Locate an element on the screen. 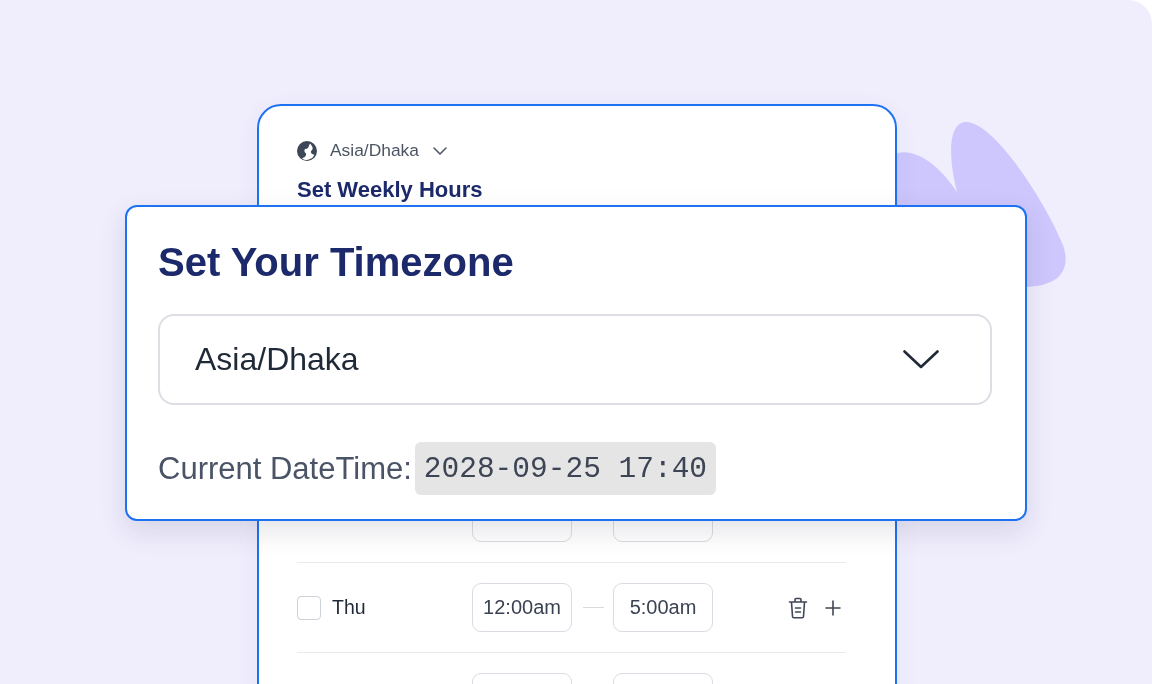 The height and width of the screenshot is (684, 1152). trash-icon is located at coordinates (798, 607).